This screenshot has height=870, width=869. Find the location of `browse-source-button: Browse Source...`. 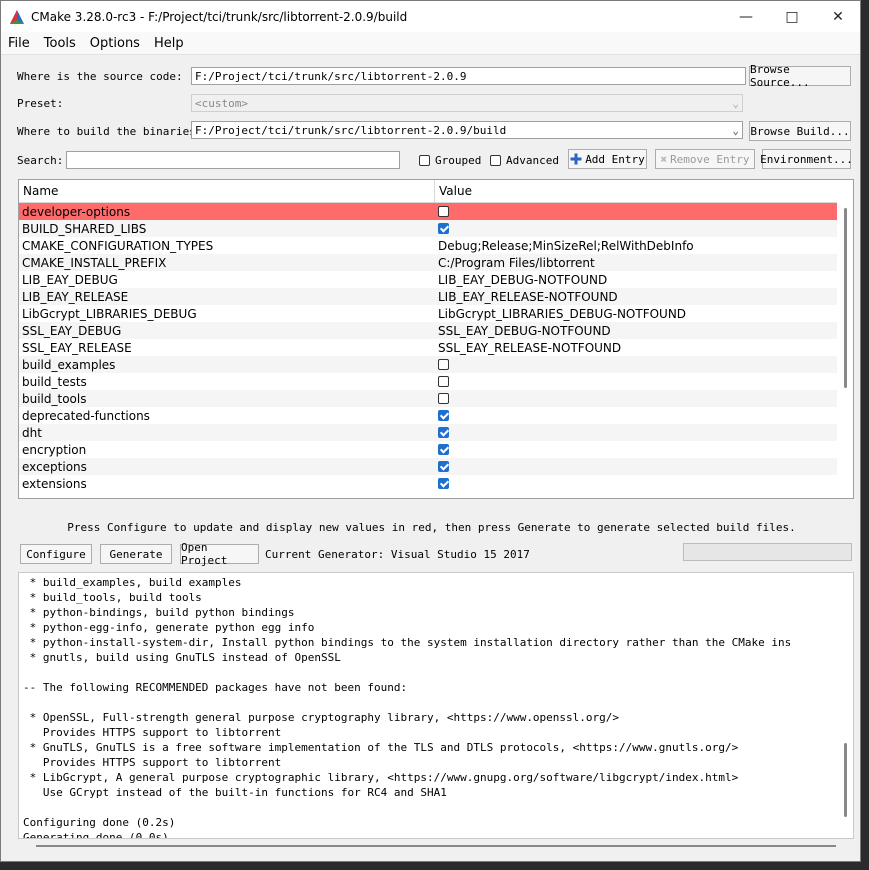

browse-source-button: Browse Source... is located at coordinates (800, 76).